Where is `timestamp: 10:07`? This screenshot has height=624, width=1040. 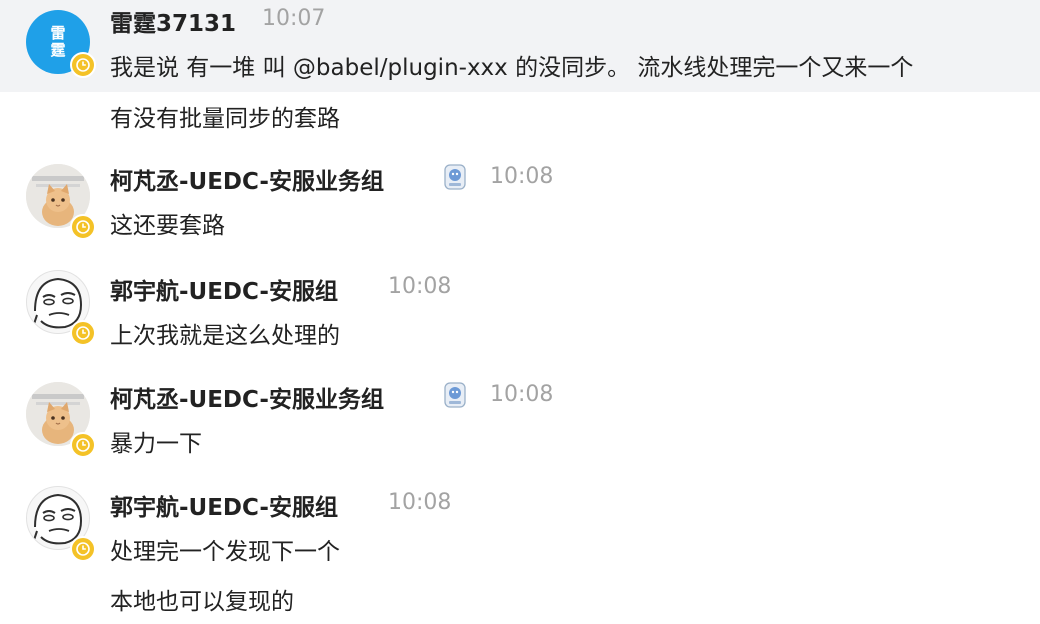
timestamp: 10:07 is located at coordinates (294, 18).